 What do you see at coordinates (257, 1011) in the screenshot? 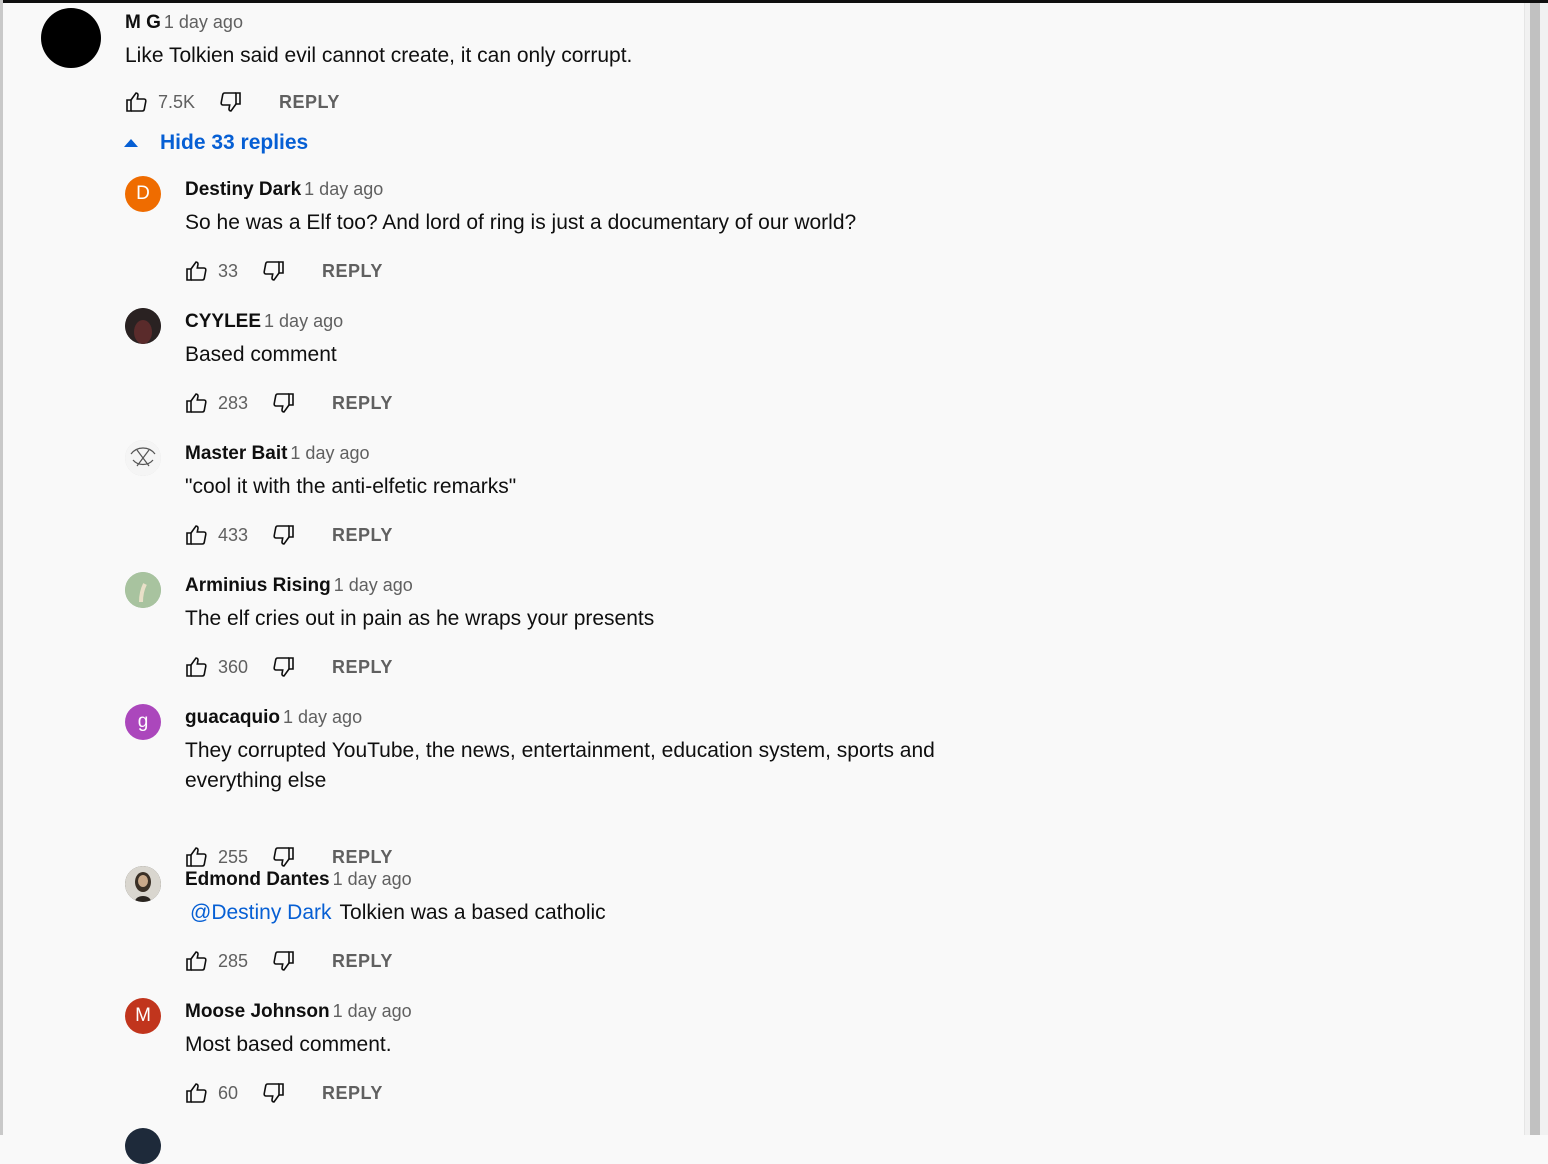
I see `comment-author: Moose Johnson` at bounding box center [257, 1011].